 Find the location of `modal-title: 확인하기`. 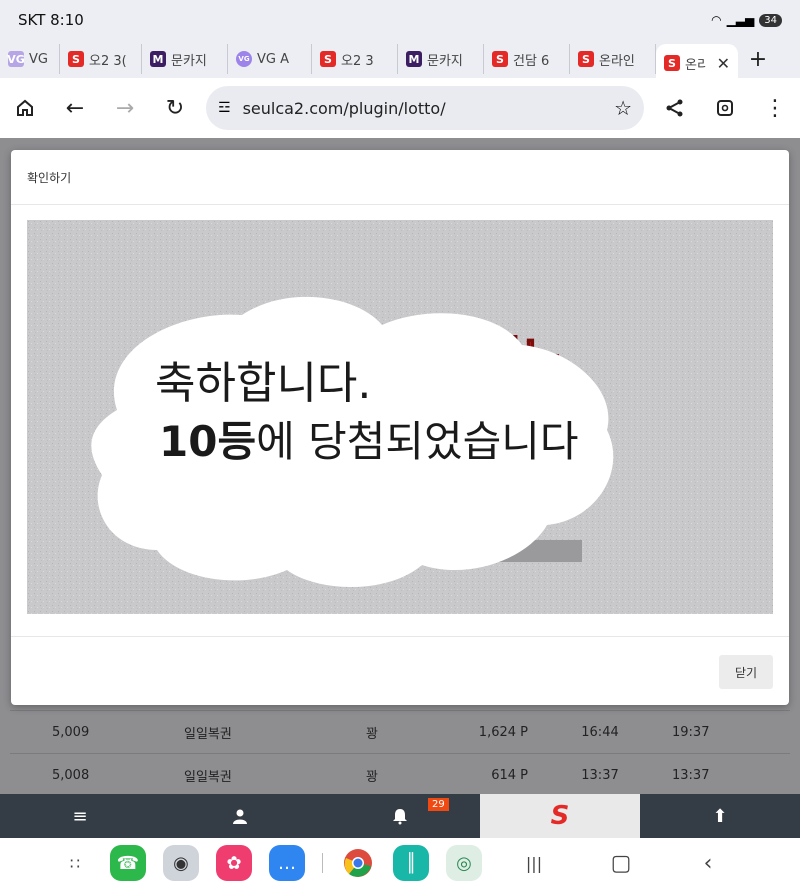

modal-title: 확인하기 is located at coordinates (49, 177).